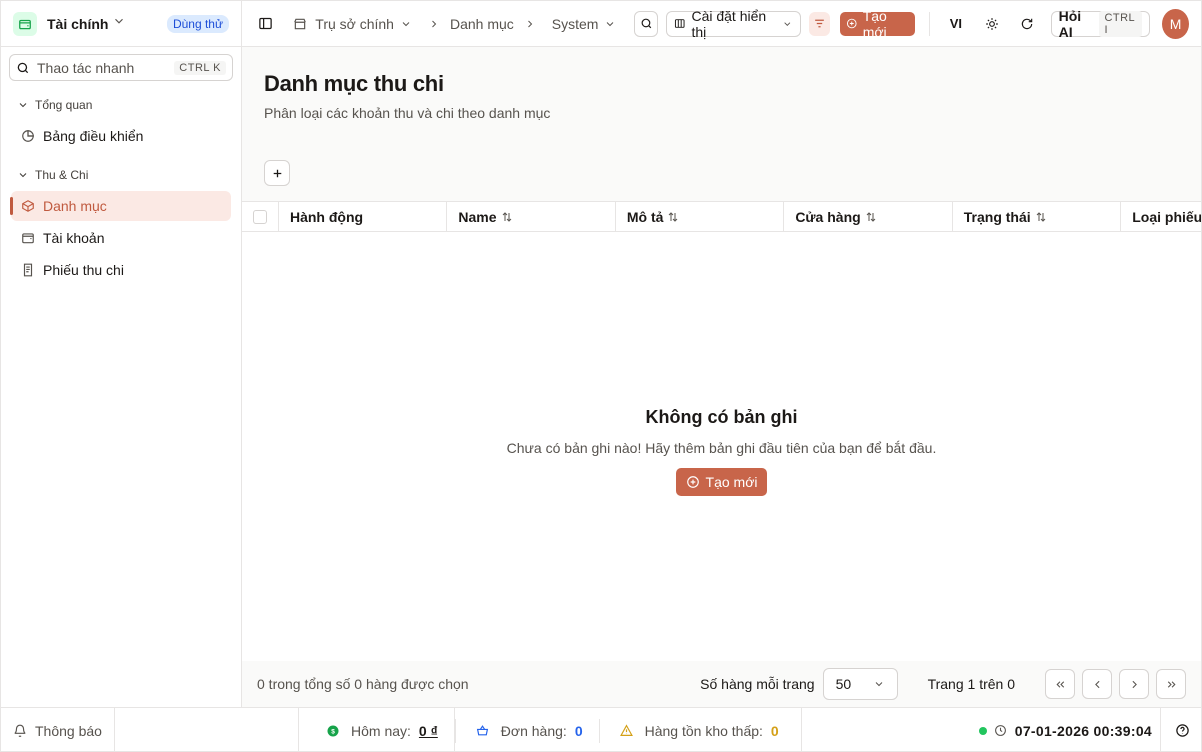 The image size is (1202, 752). Describe the element at coordinates (533, 730) in the screenshot. I see `orders-label: Đơn hàng:` at that location.